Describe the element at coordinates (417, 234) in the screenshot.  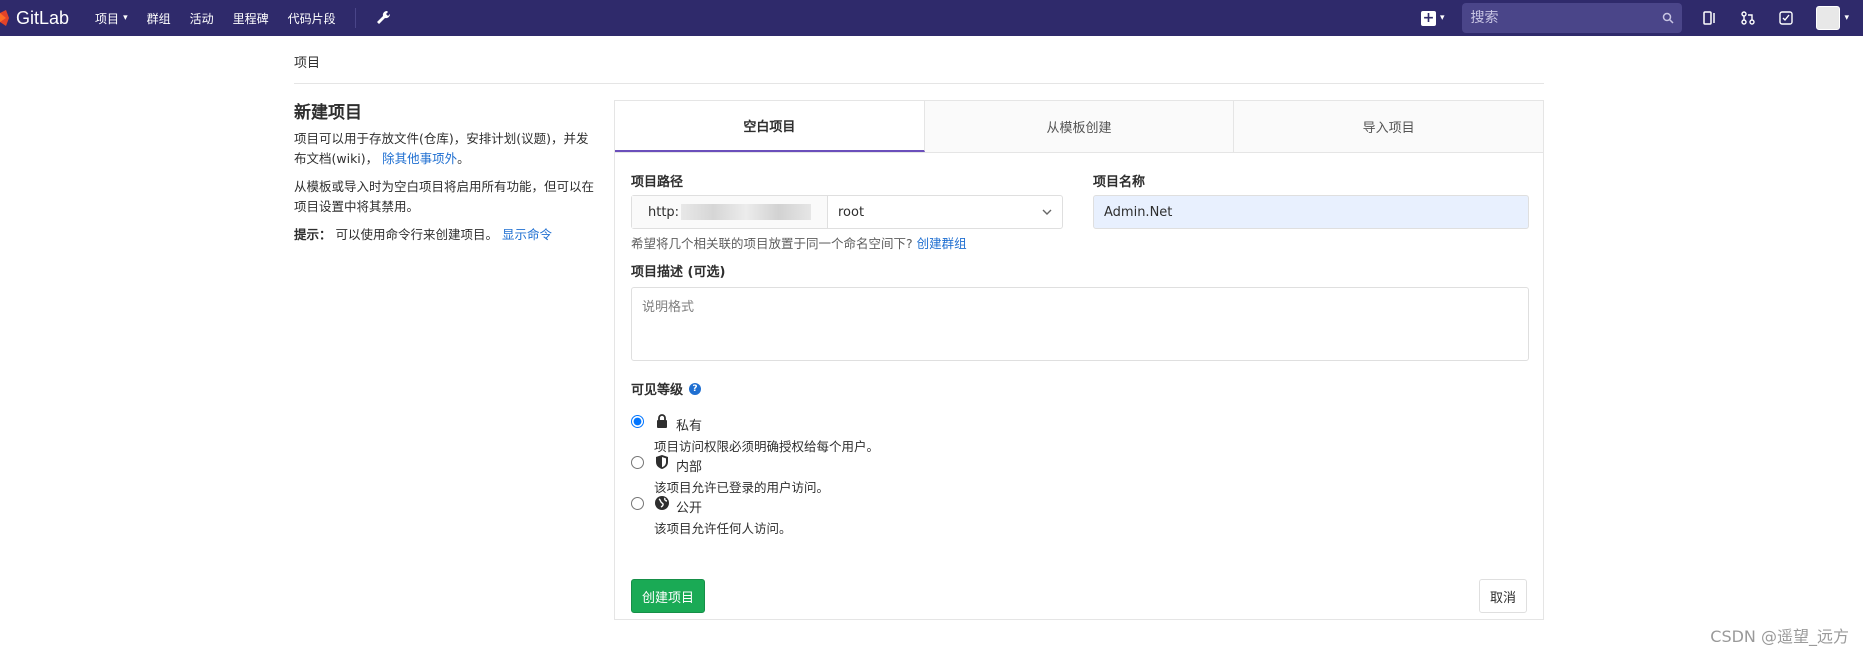
I see `tip-text: 可以使用命令行来创建项目。` at that location.